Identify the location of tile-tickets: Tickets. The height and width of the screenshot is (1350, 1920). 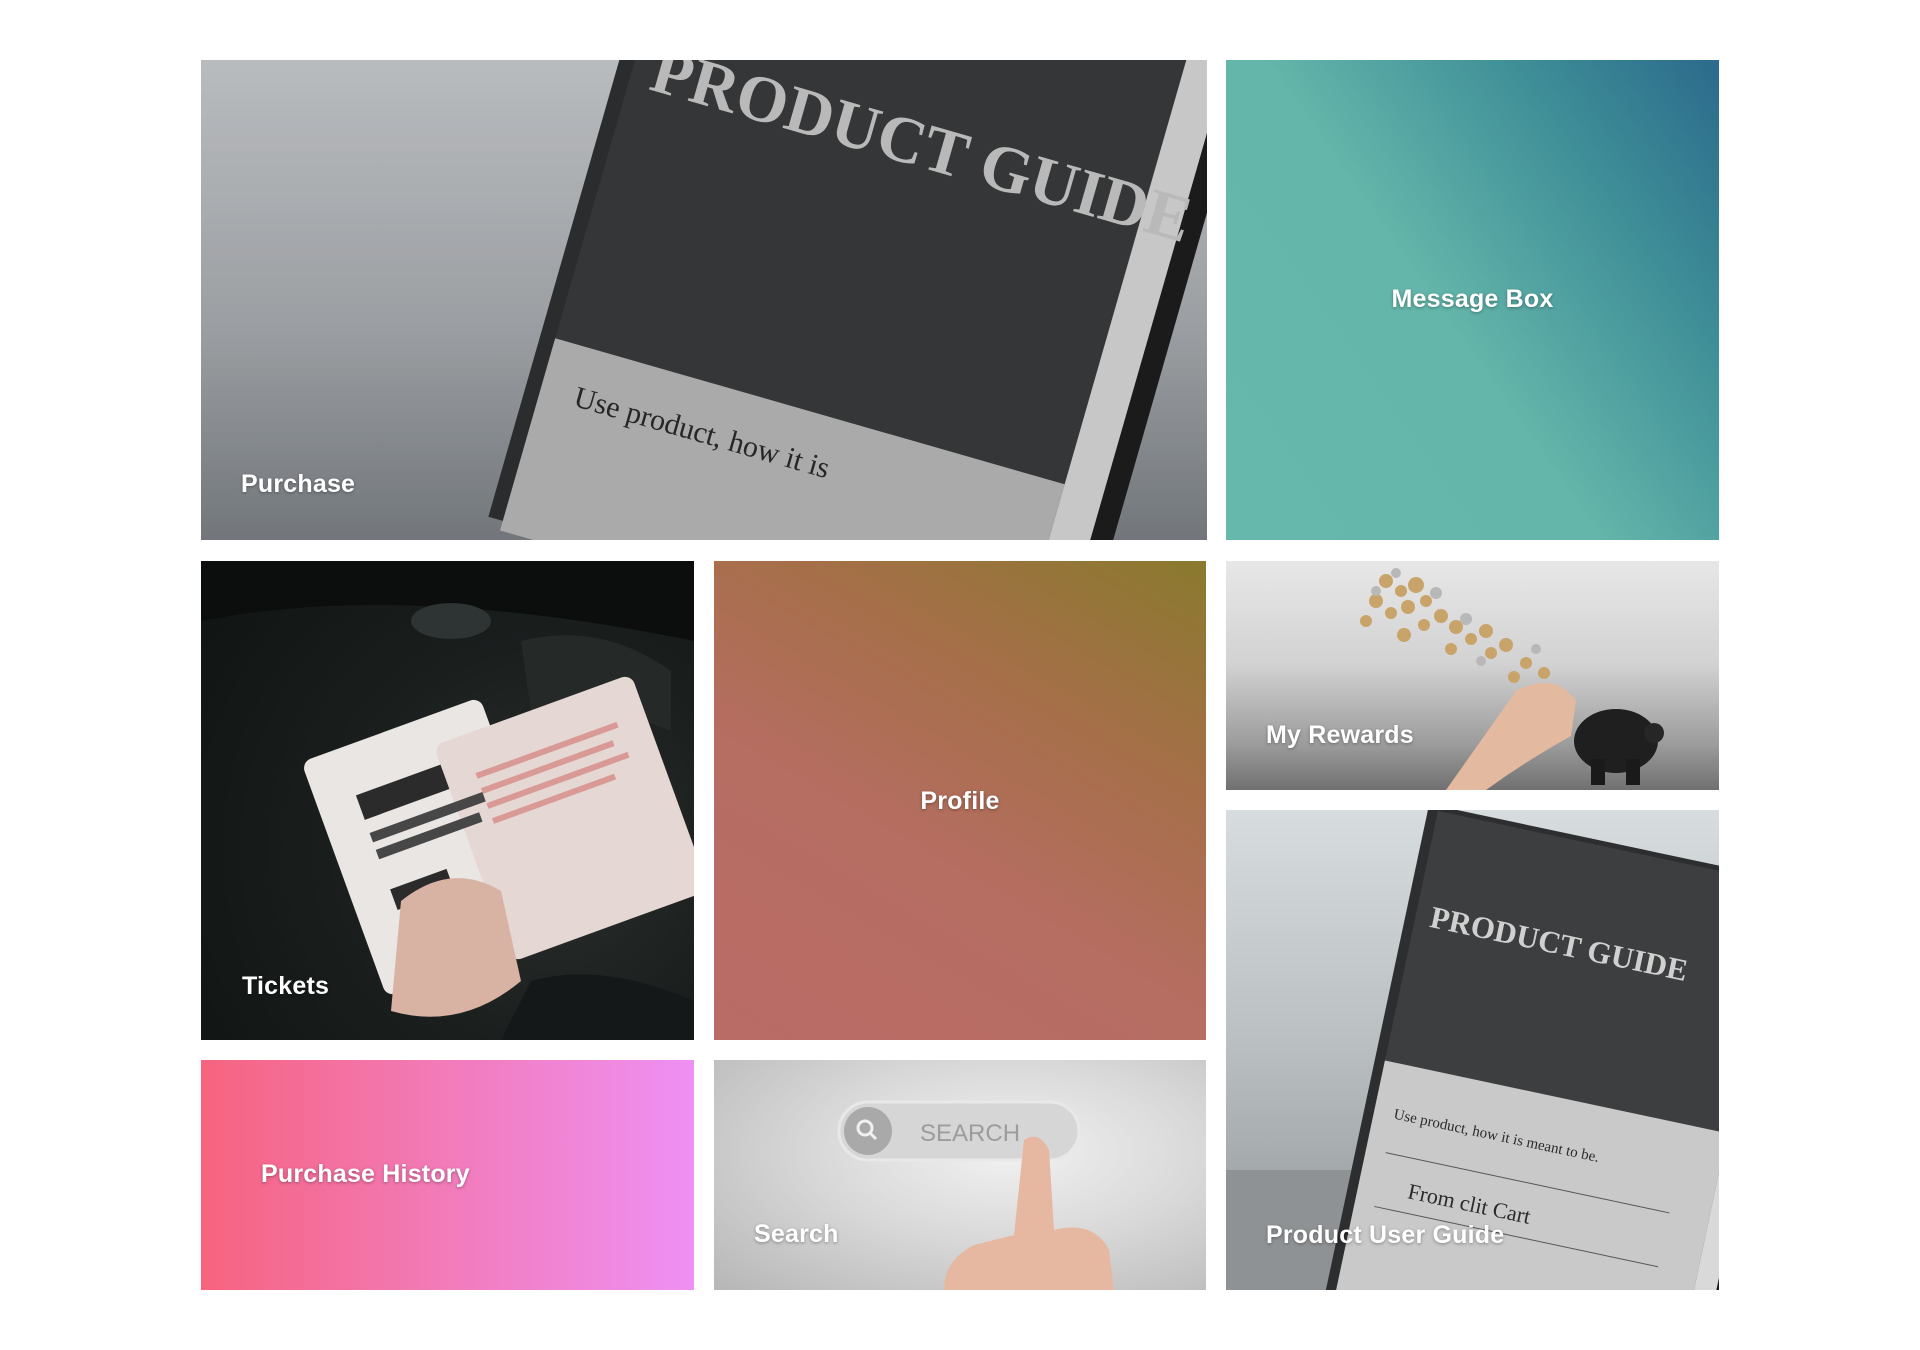
(447, 800).